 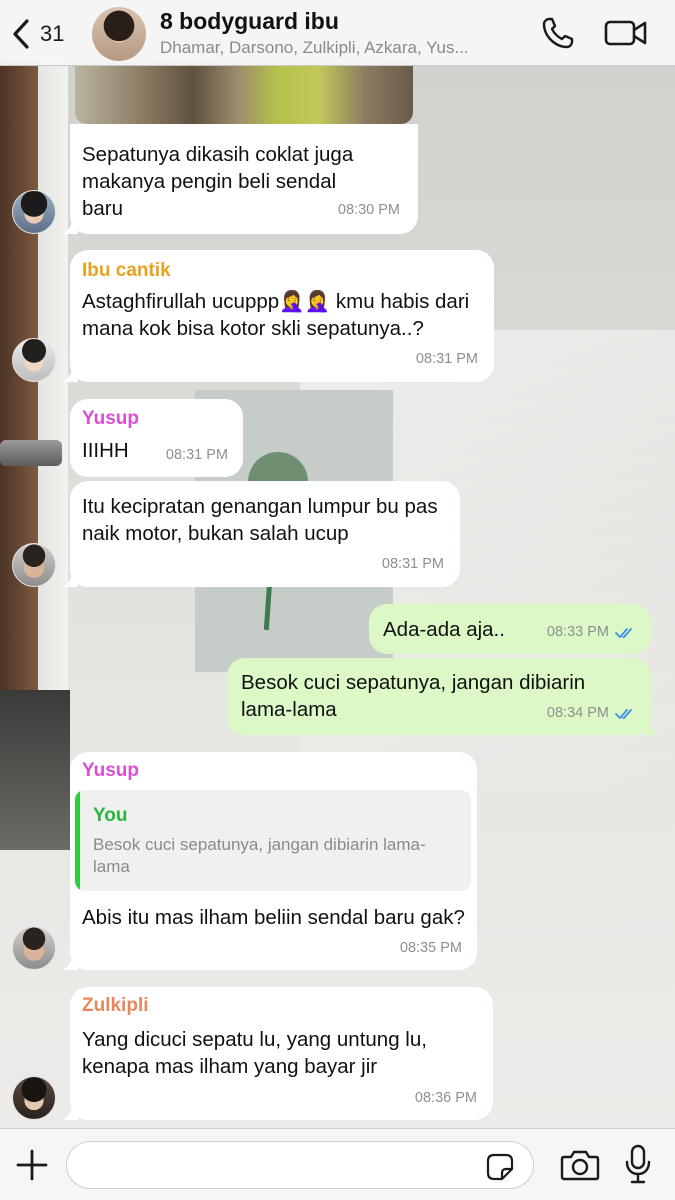 What do you see at coordinates (21, 34) in the screenshot?
I see `chevron-left-icon` at bounding box center [21, 34].